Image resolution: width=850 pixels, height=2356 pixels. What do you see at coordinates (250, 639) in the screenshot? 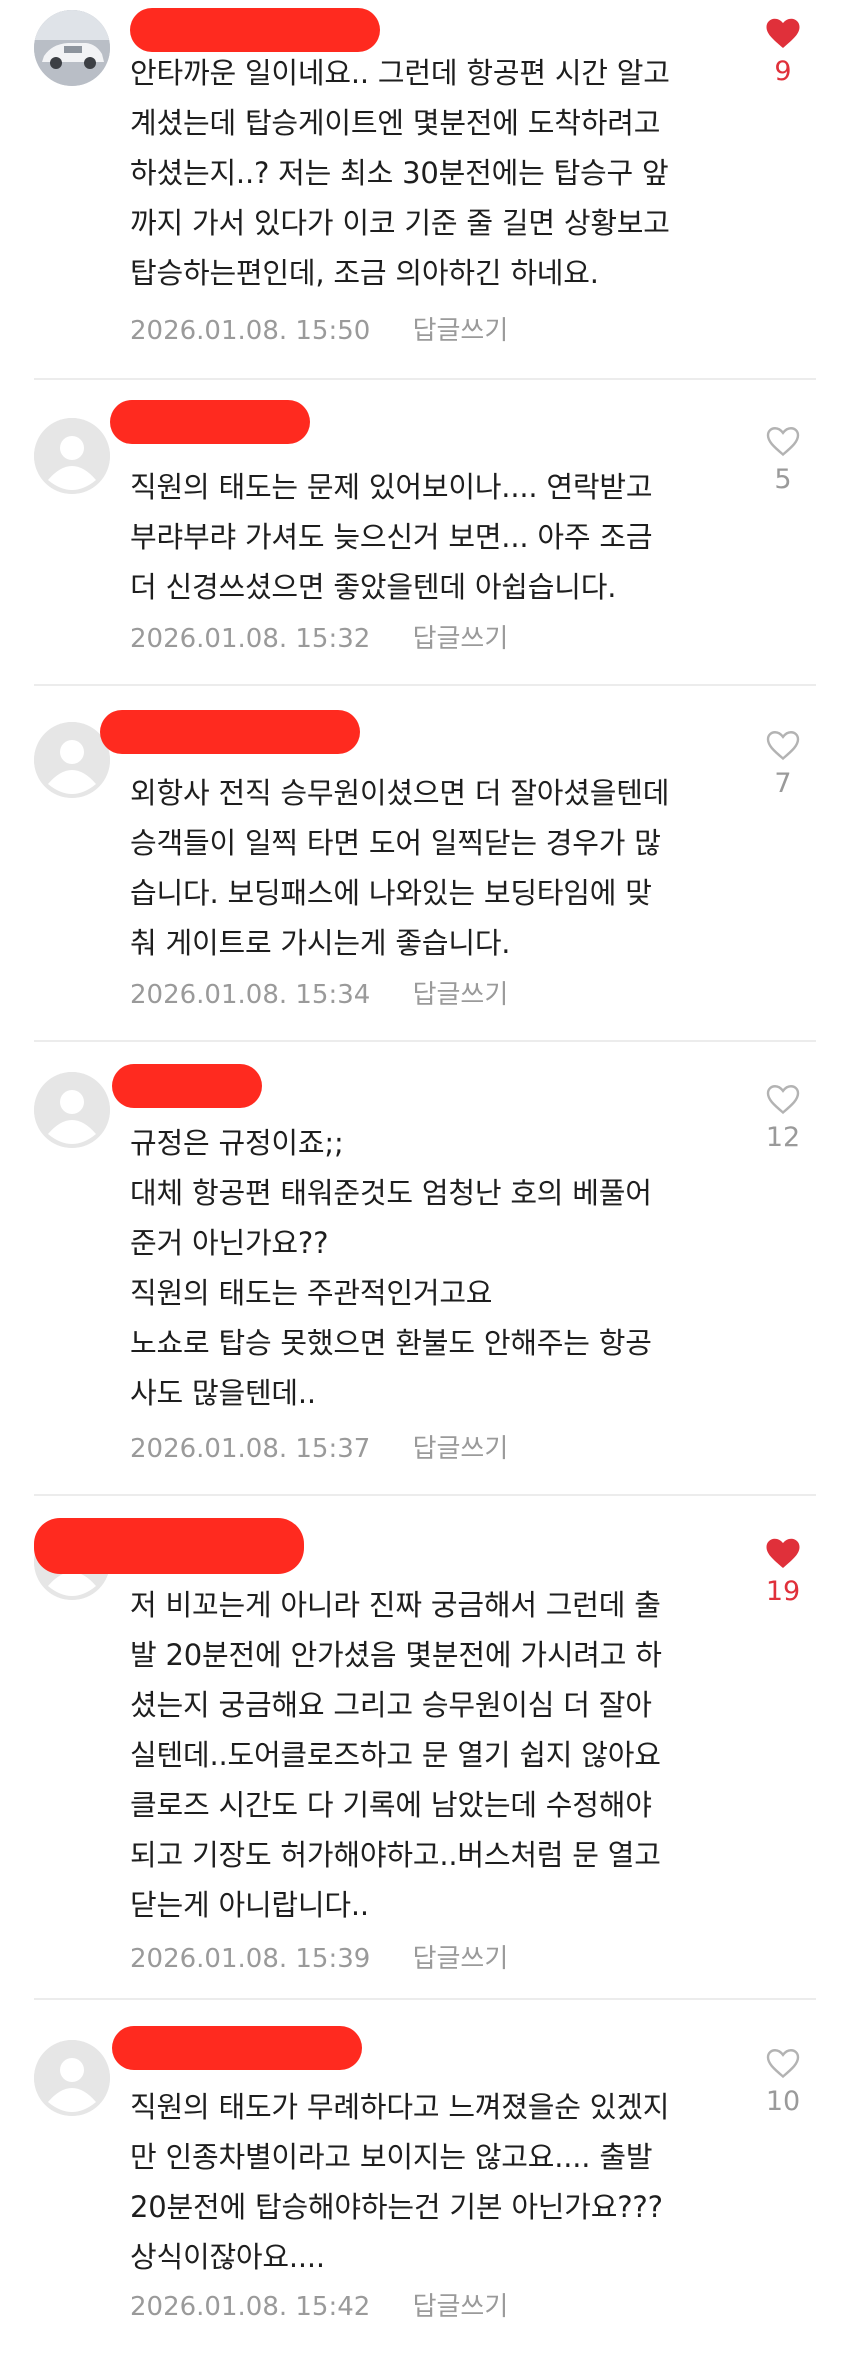
I see `comment-date: 2026.01.08. 15:32` at bounding box center [250, 639].